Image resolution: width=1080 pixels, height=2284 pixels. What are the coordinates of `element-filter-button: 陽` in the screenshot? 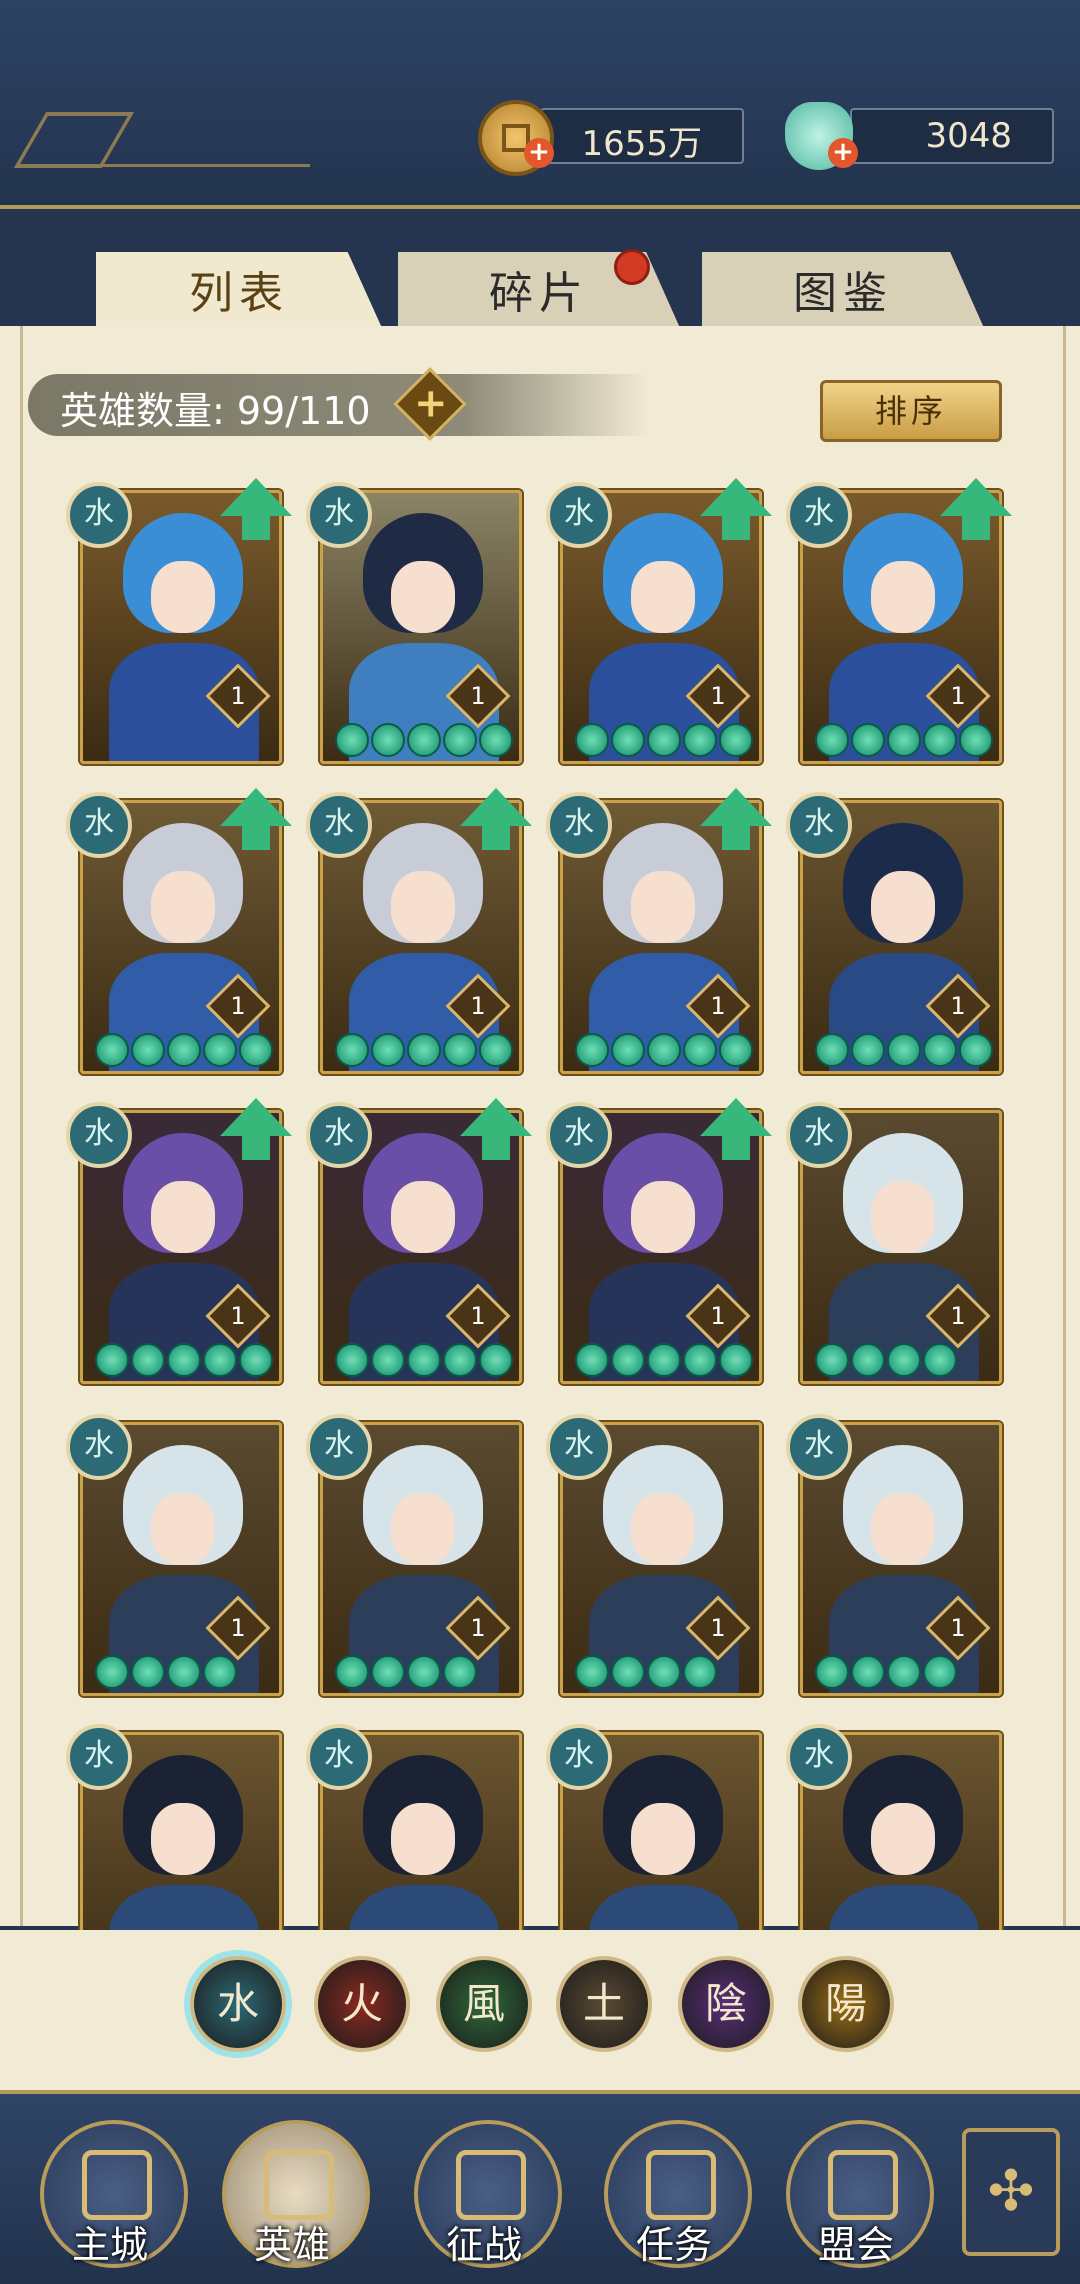 It's located at (846, 2004).